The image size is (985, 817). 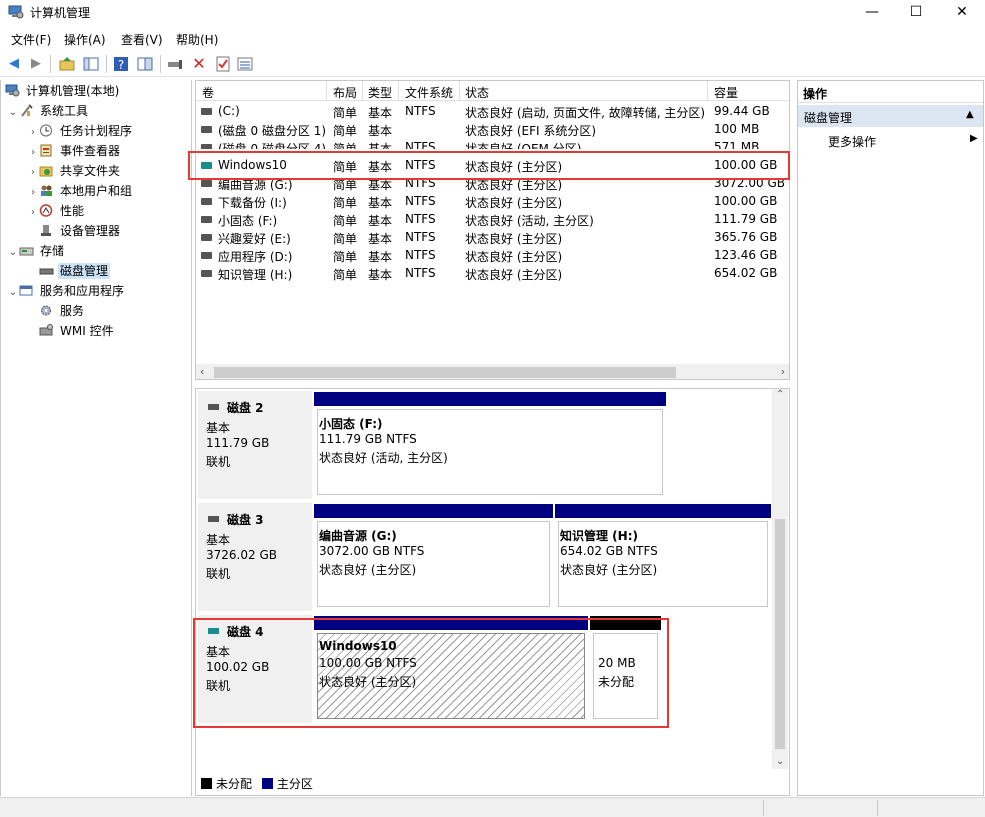 I want to click on partition-g: 编曲音源 (G:) 3072.00 GB NTFS 状态良好 (主分区), so click(x=433, y=557).